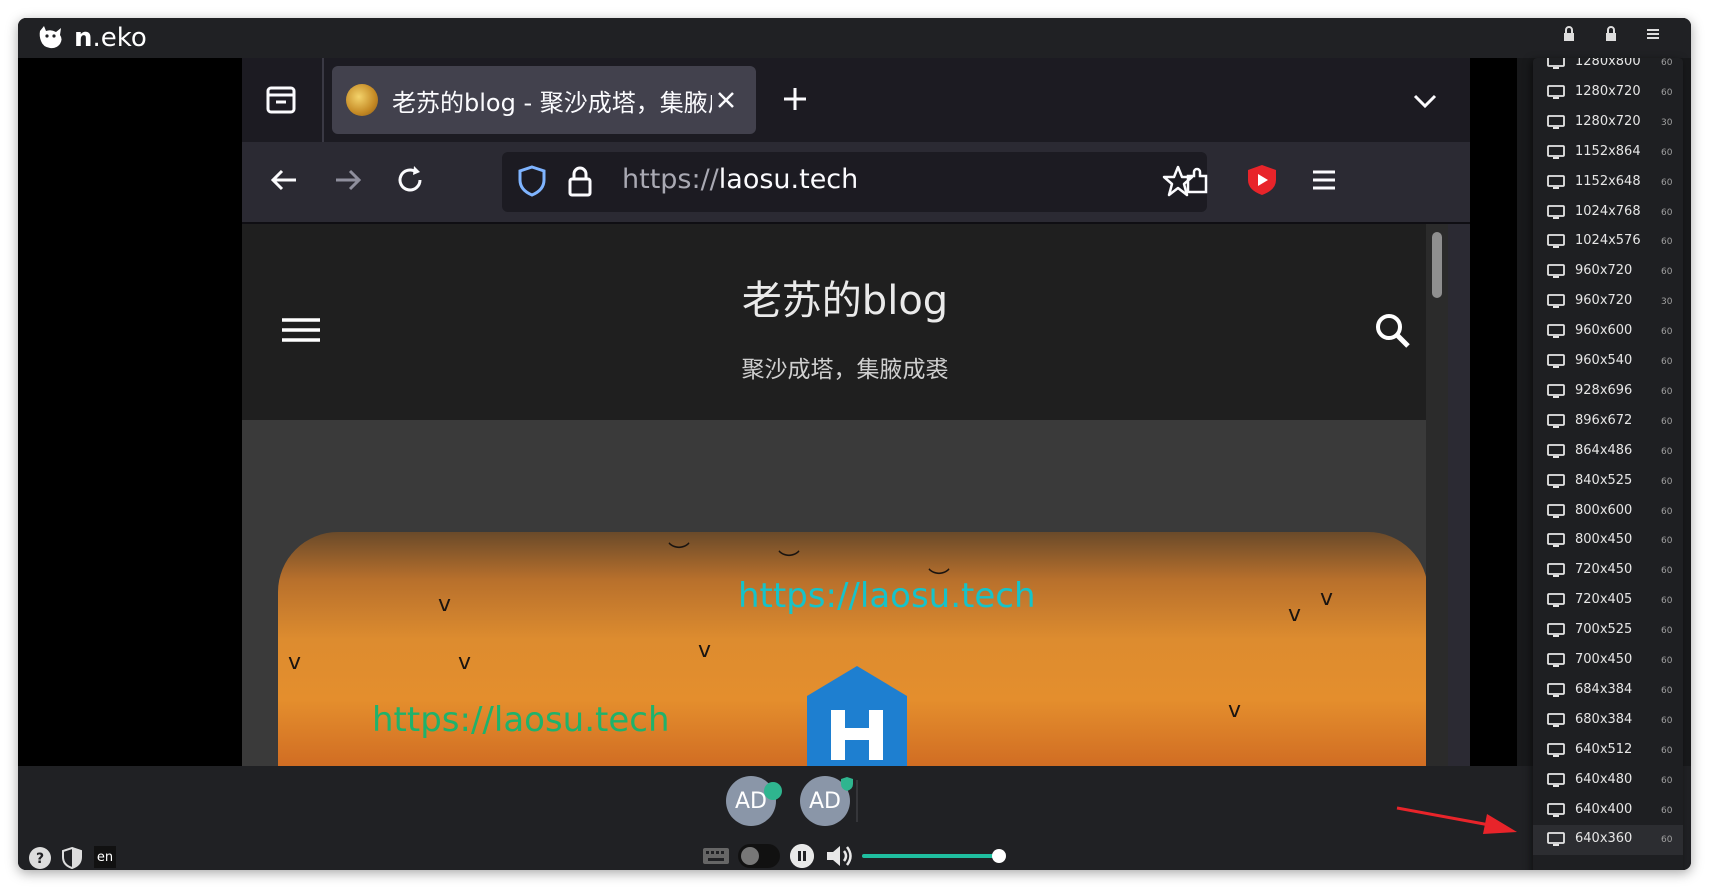  Describe the element at coordinates (1653, 34) in the screenshot. I see `resolution-menu-icon` at that location.